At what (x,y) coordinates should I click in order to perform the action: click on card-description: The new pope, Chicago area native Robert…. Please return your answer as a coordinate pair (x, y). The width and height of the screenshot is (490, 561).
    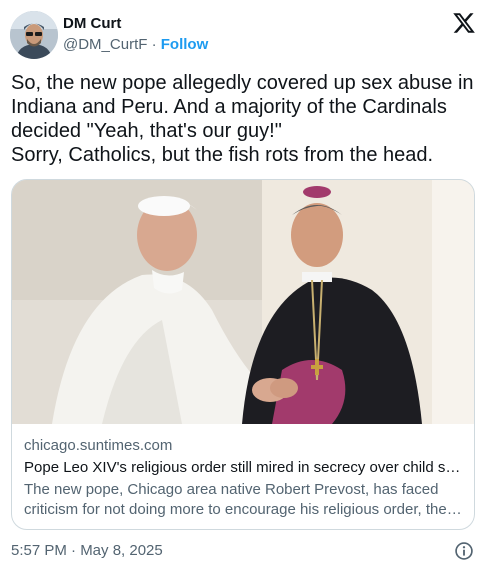
    Looking at the image, I should click on (235, 499).